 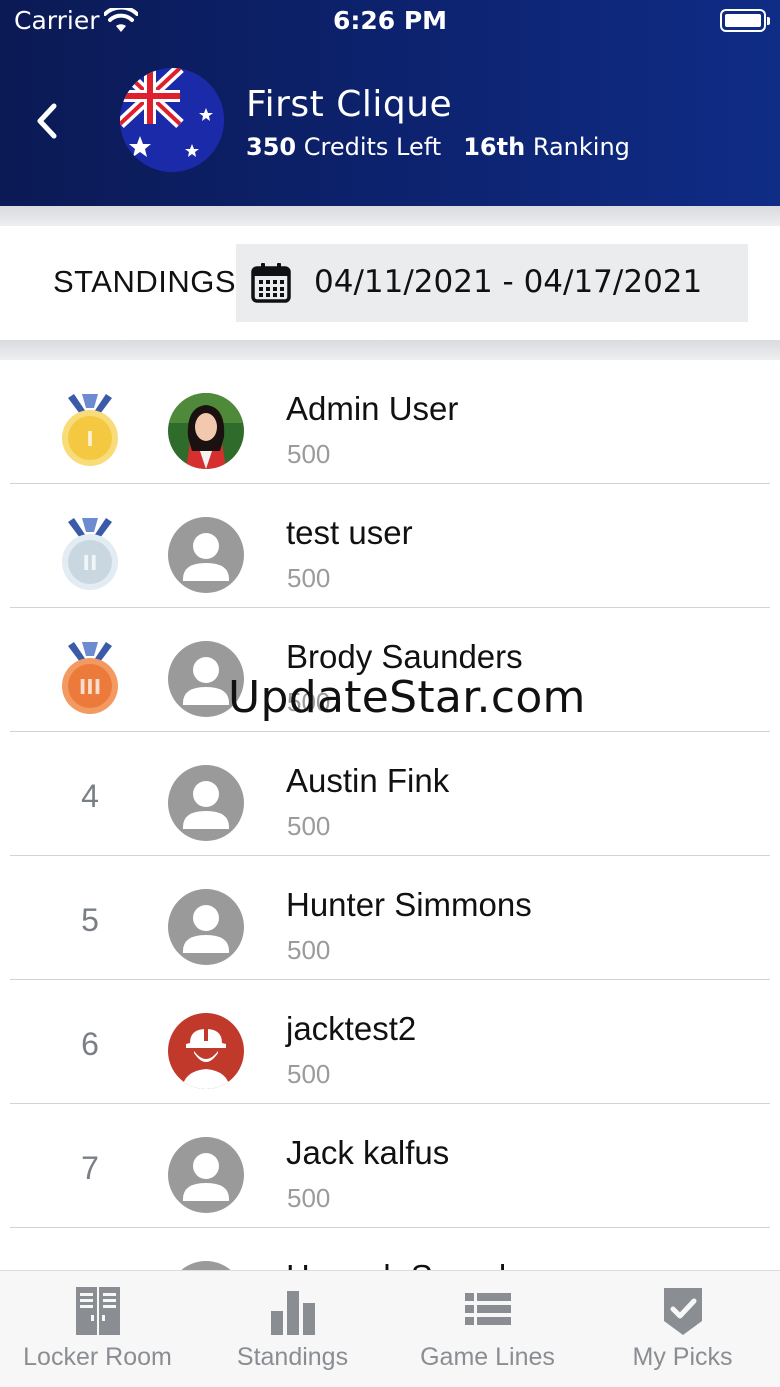 I want to click on rank-number: 5, so click(x=90, y=920).